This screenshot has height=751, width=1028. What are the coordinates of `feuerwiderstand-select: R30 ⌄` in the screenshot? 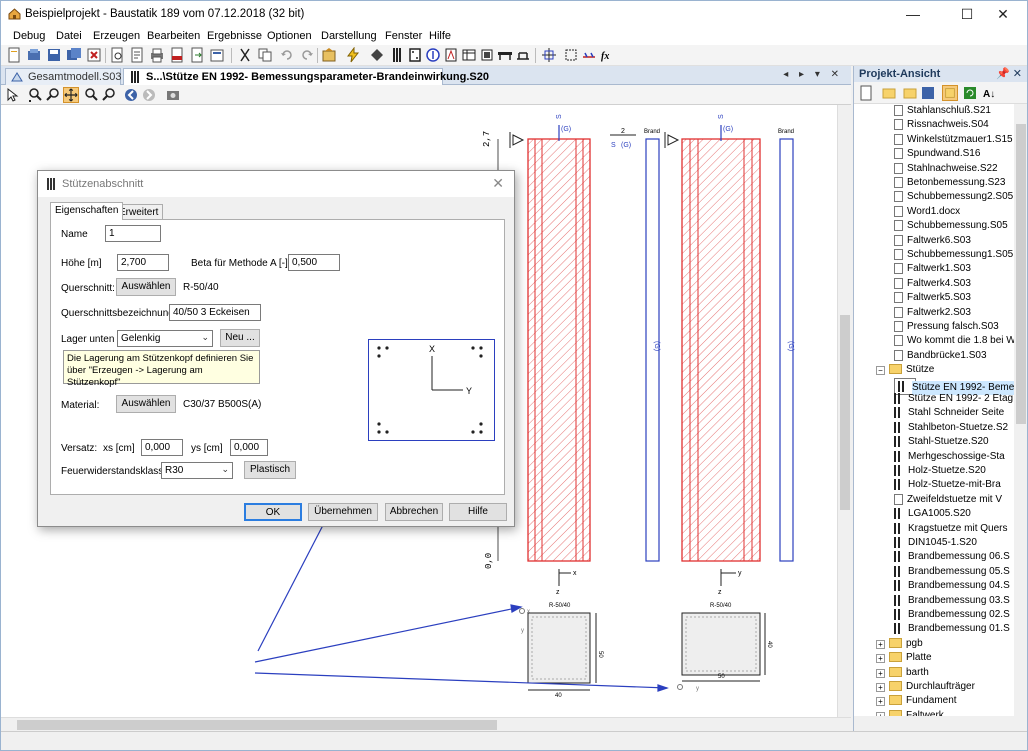 It's located at (197, 470).